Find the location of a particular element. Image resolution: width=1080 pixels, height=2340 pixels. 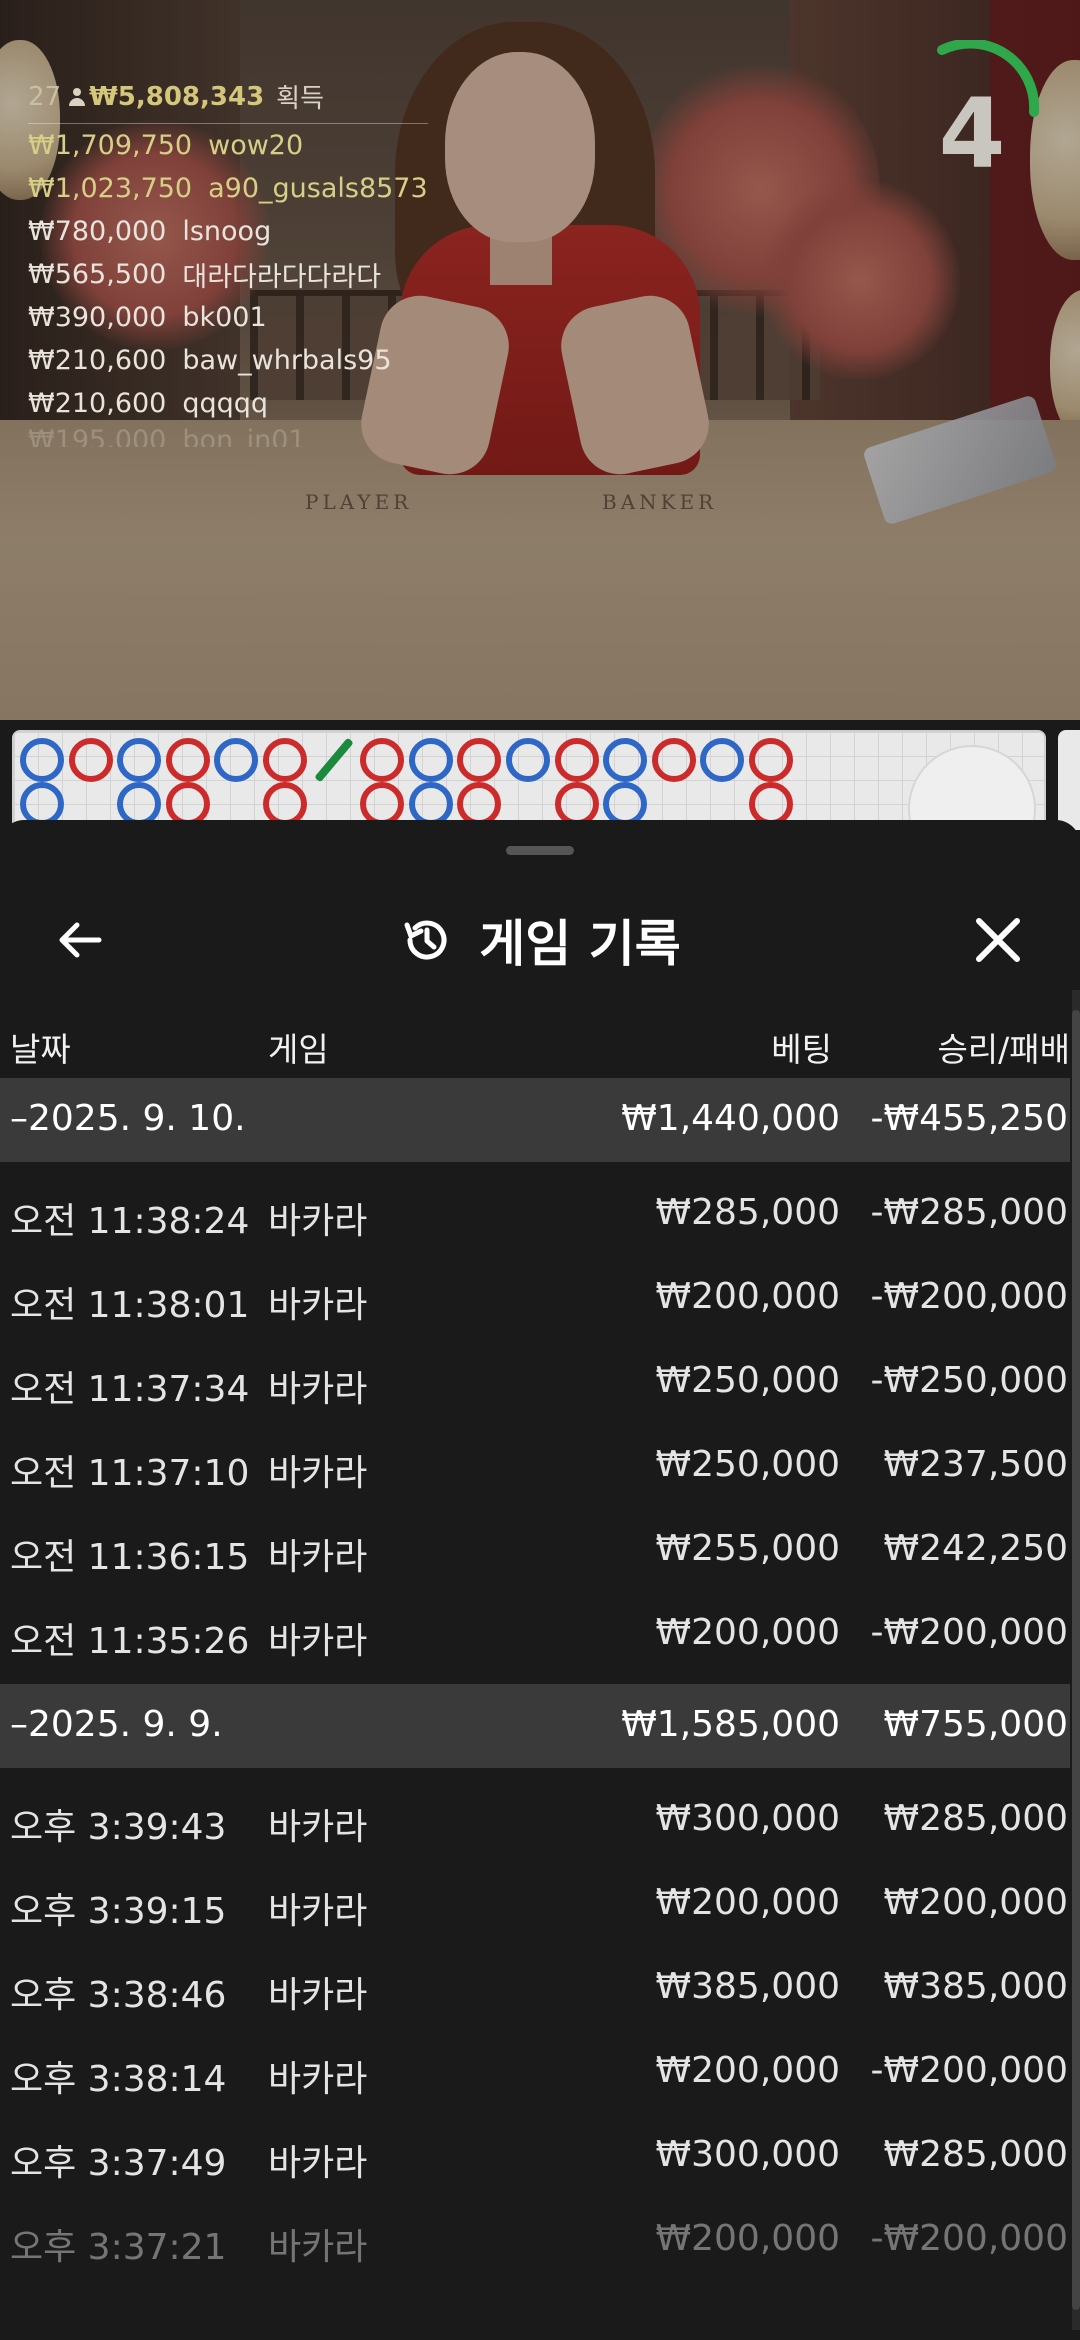

history-row: 오후 3:37:49 바카라 ₩300,000 ₩285,000 is located at coordinates (535, 2154).